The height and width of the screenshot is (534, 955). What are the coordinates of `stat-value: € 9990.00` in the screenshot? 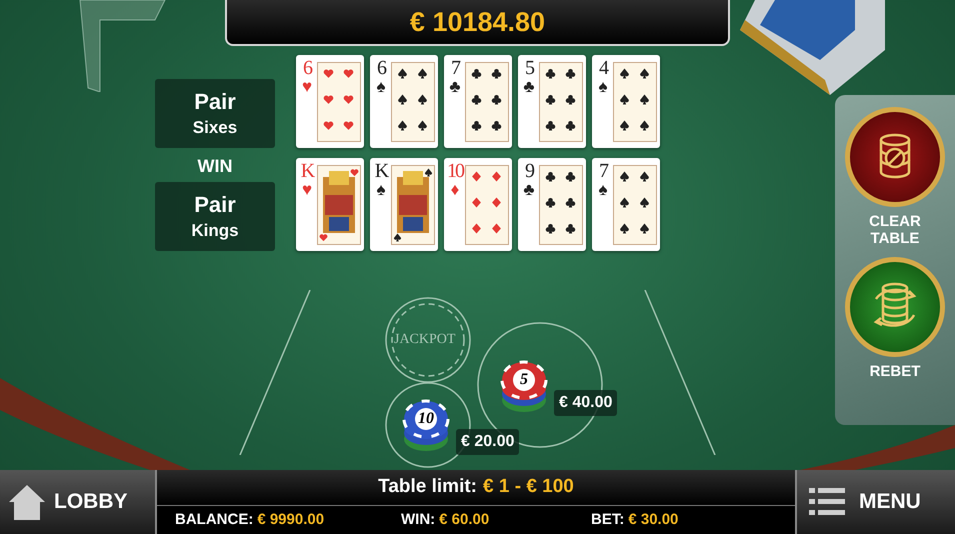 It's located at (290, 520).